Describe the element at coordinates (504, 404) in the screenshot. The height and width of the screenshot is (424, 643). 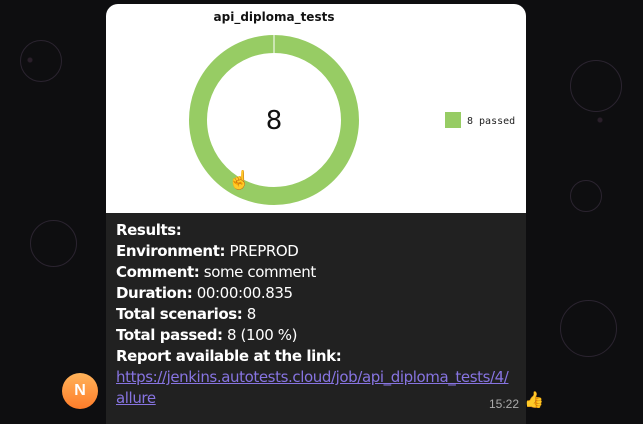
I see `message-time: 15:22` at that location.